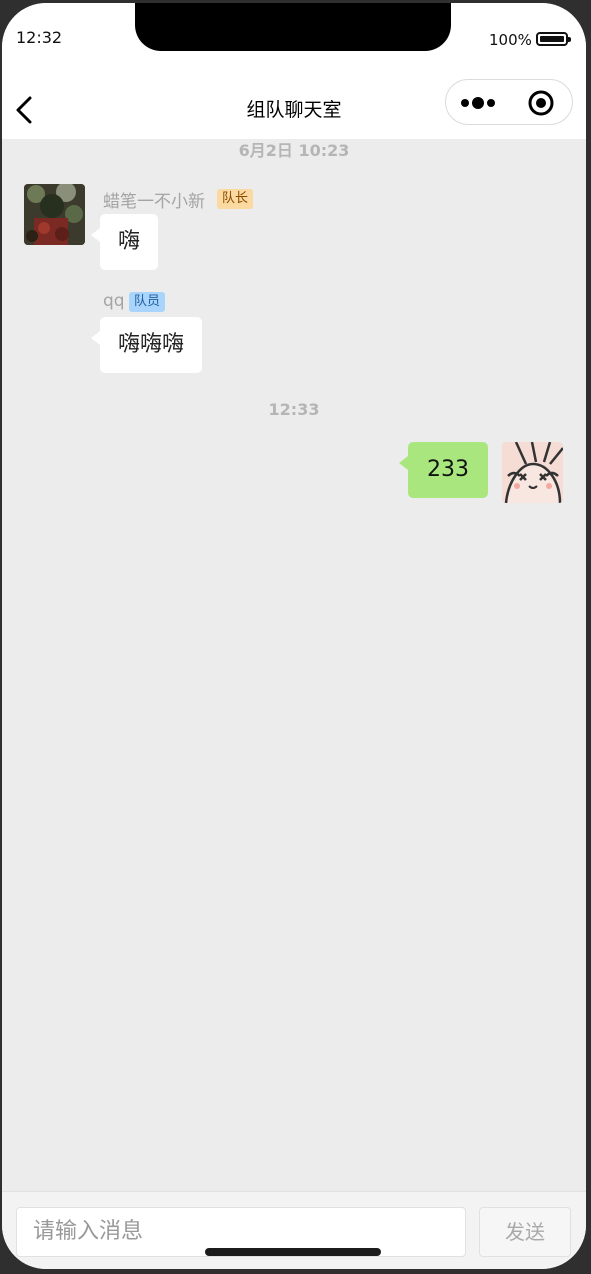  Describe the element at coordinates (294, 71) in the screenshot. I see `top-bar: 12:32 100% 组队聊天室` at that location.